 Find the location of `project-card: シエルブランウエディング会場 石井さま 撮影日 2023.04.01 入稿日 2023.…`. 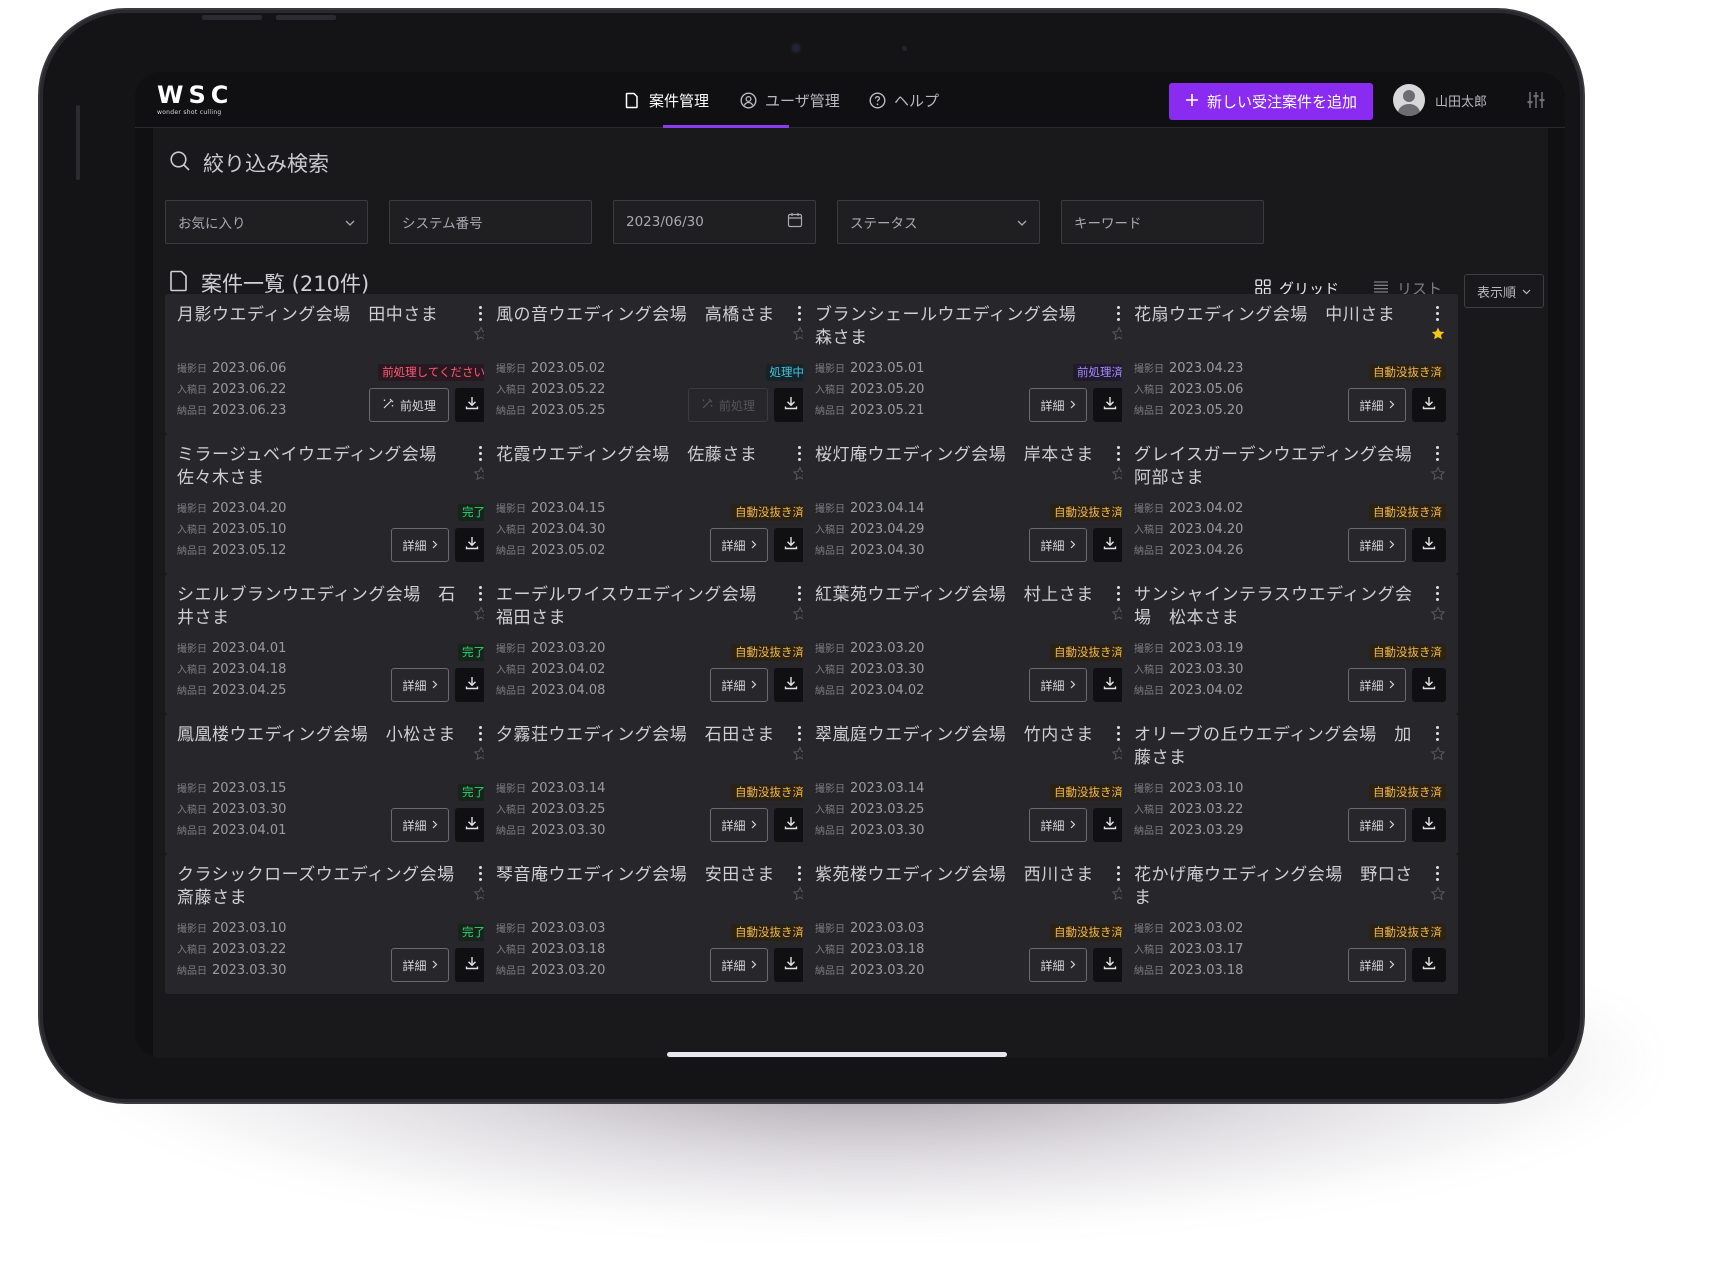

project-card: シエルブランウエディング会場 石井さま 撮影日 2023.04.01 入稿日 2023.… is located at coordinates (333, 644).